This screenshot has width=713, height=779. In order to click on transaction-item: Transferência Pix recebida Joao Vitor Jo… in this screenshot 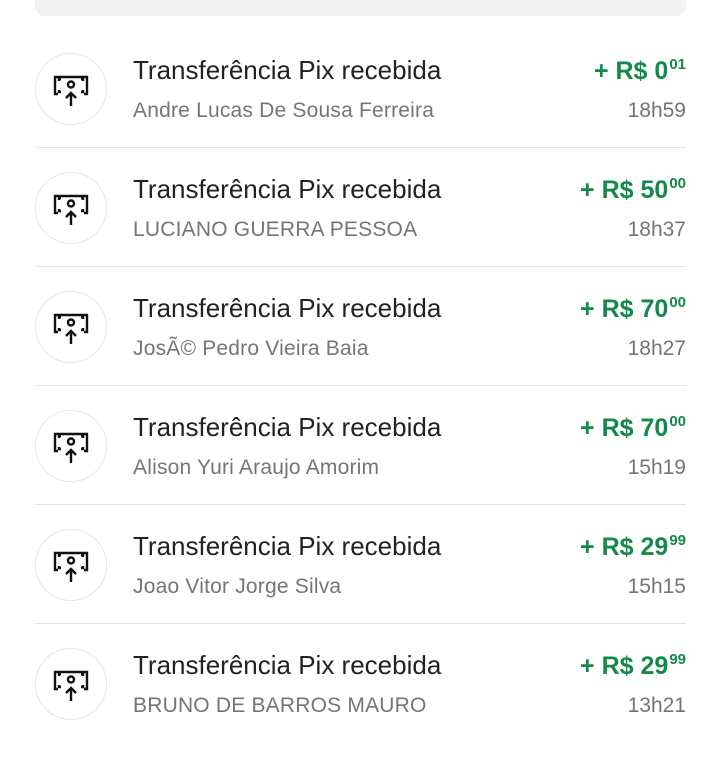, I will do `click(360, 564)`.